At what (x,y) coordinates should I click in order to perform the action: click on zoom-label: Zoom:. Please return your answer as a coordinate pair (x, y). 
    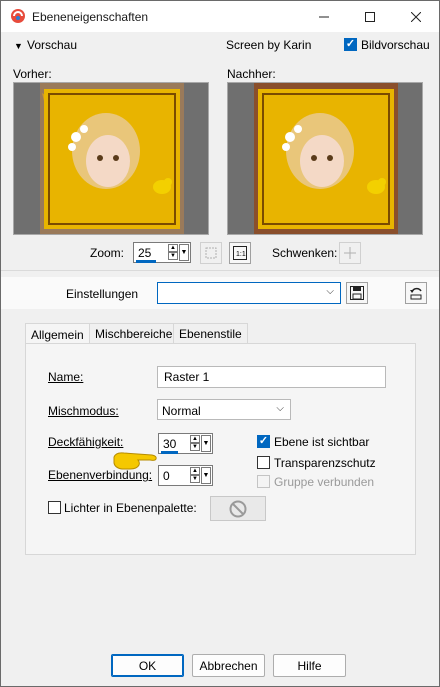
    Looking at the image, I should click on (107, 253).